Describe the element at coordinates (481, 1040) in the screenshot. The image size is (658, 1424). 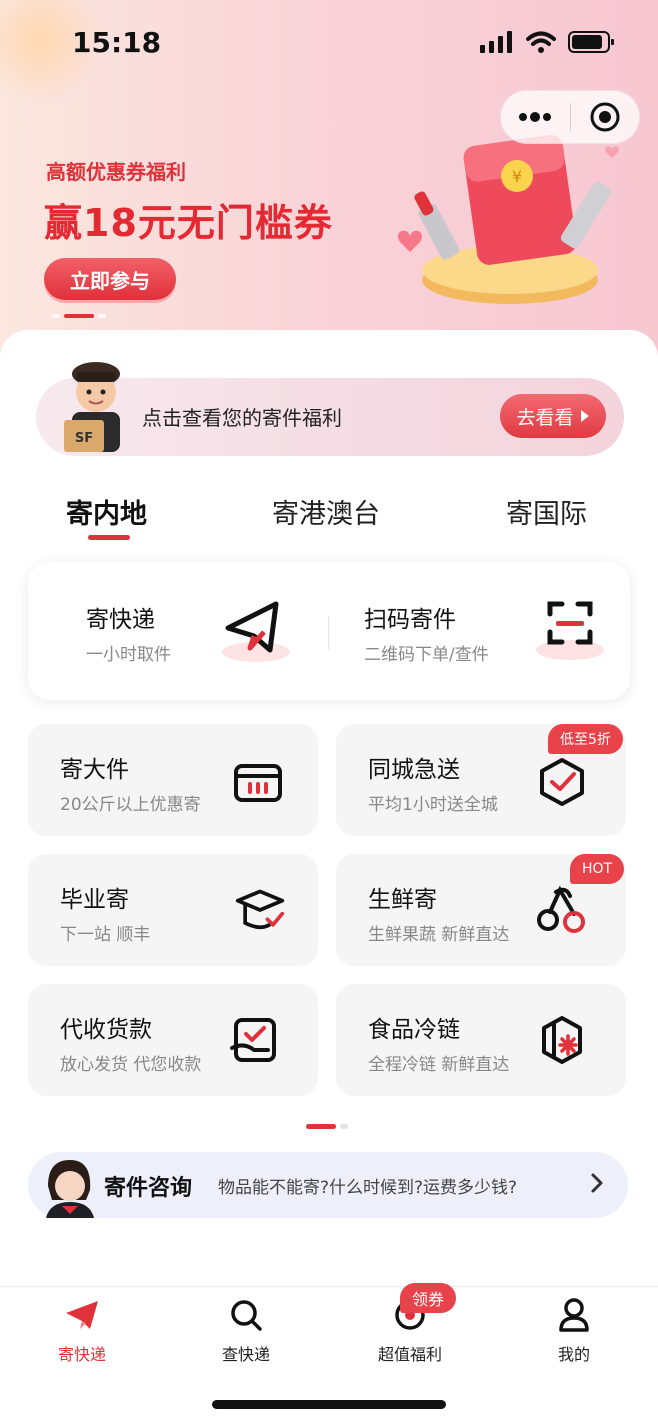
I see `service-cold-chain: 食品冷链 全程冷链 新鲜直达` at that location.